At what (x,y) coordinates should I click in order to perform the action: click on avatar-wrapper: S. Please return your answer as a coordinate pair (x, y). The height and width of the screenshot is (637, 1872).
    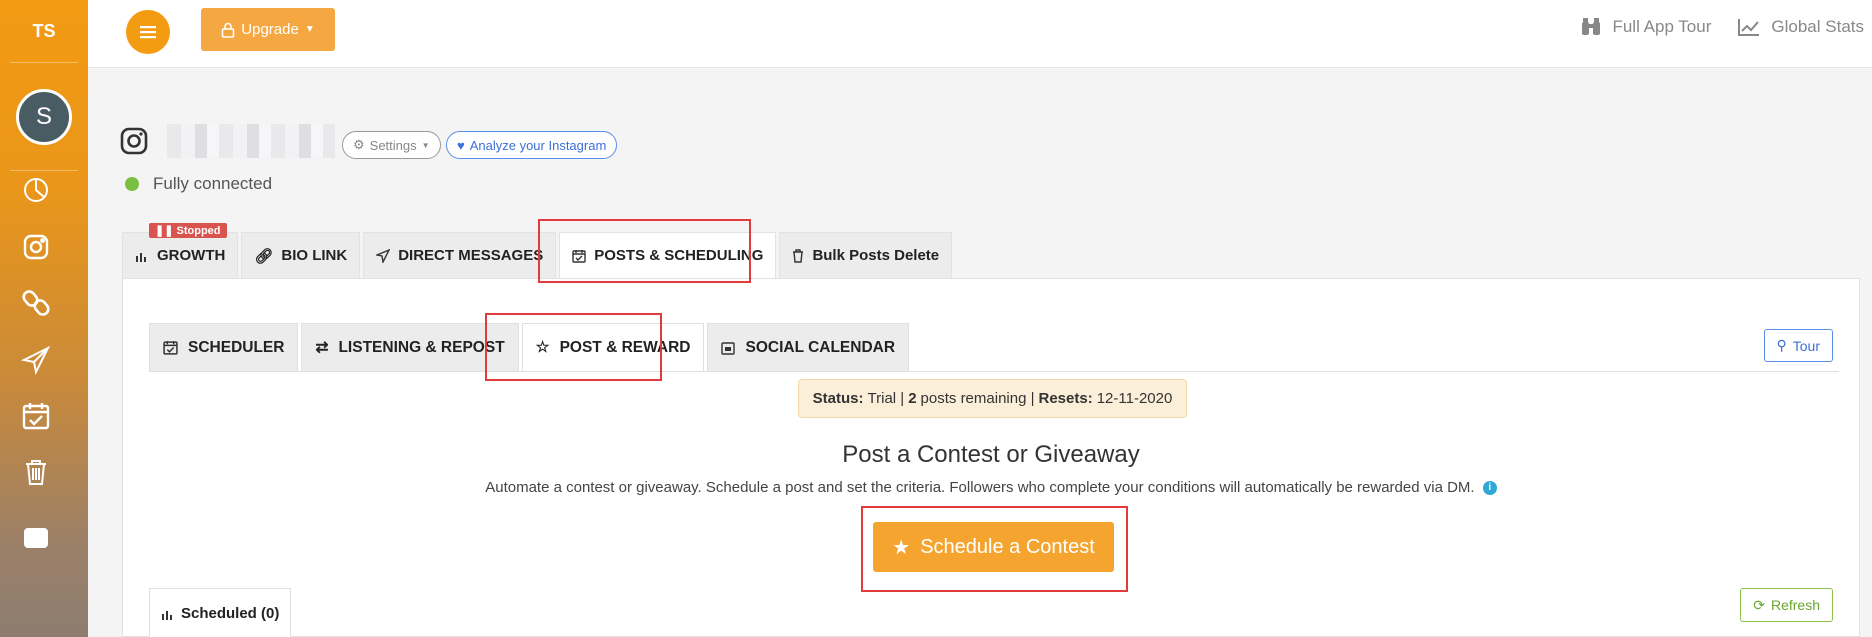
    Looking at the image, I should click on (44, 116).